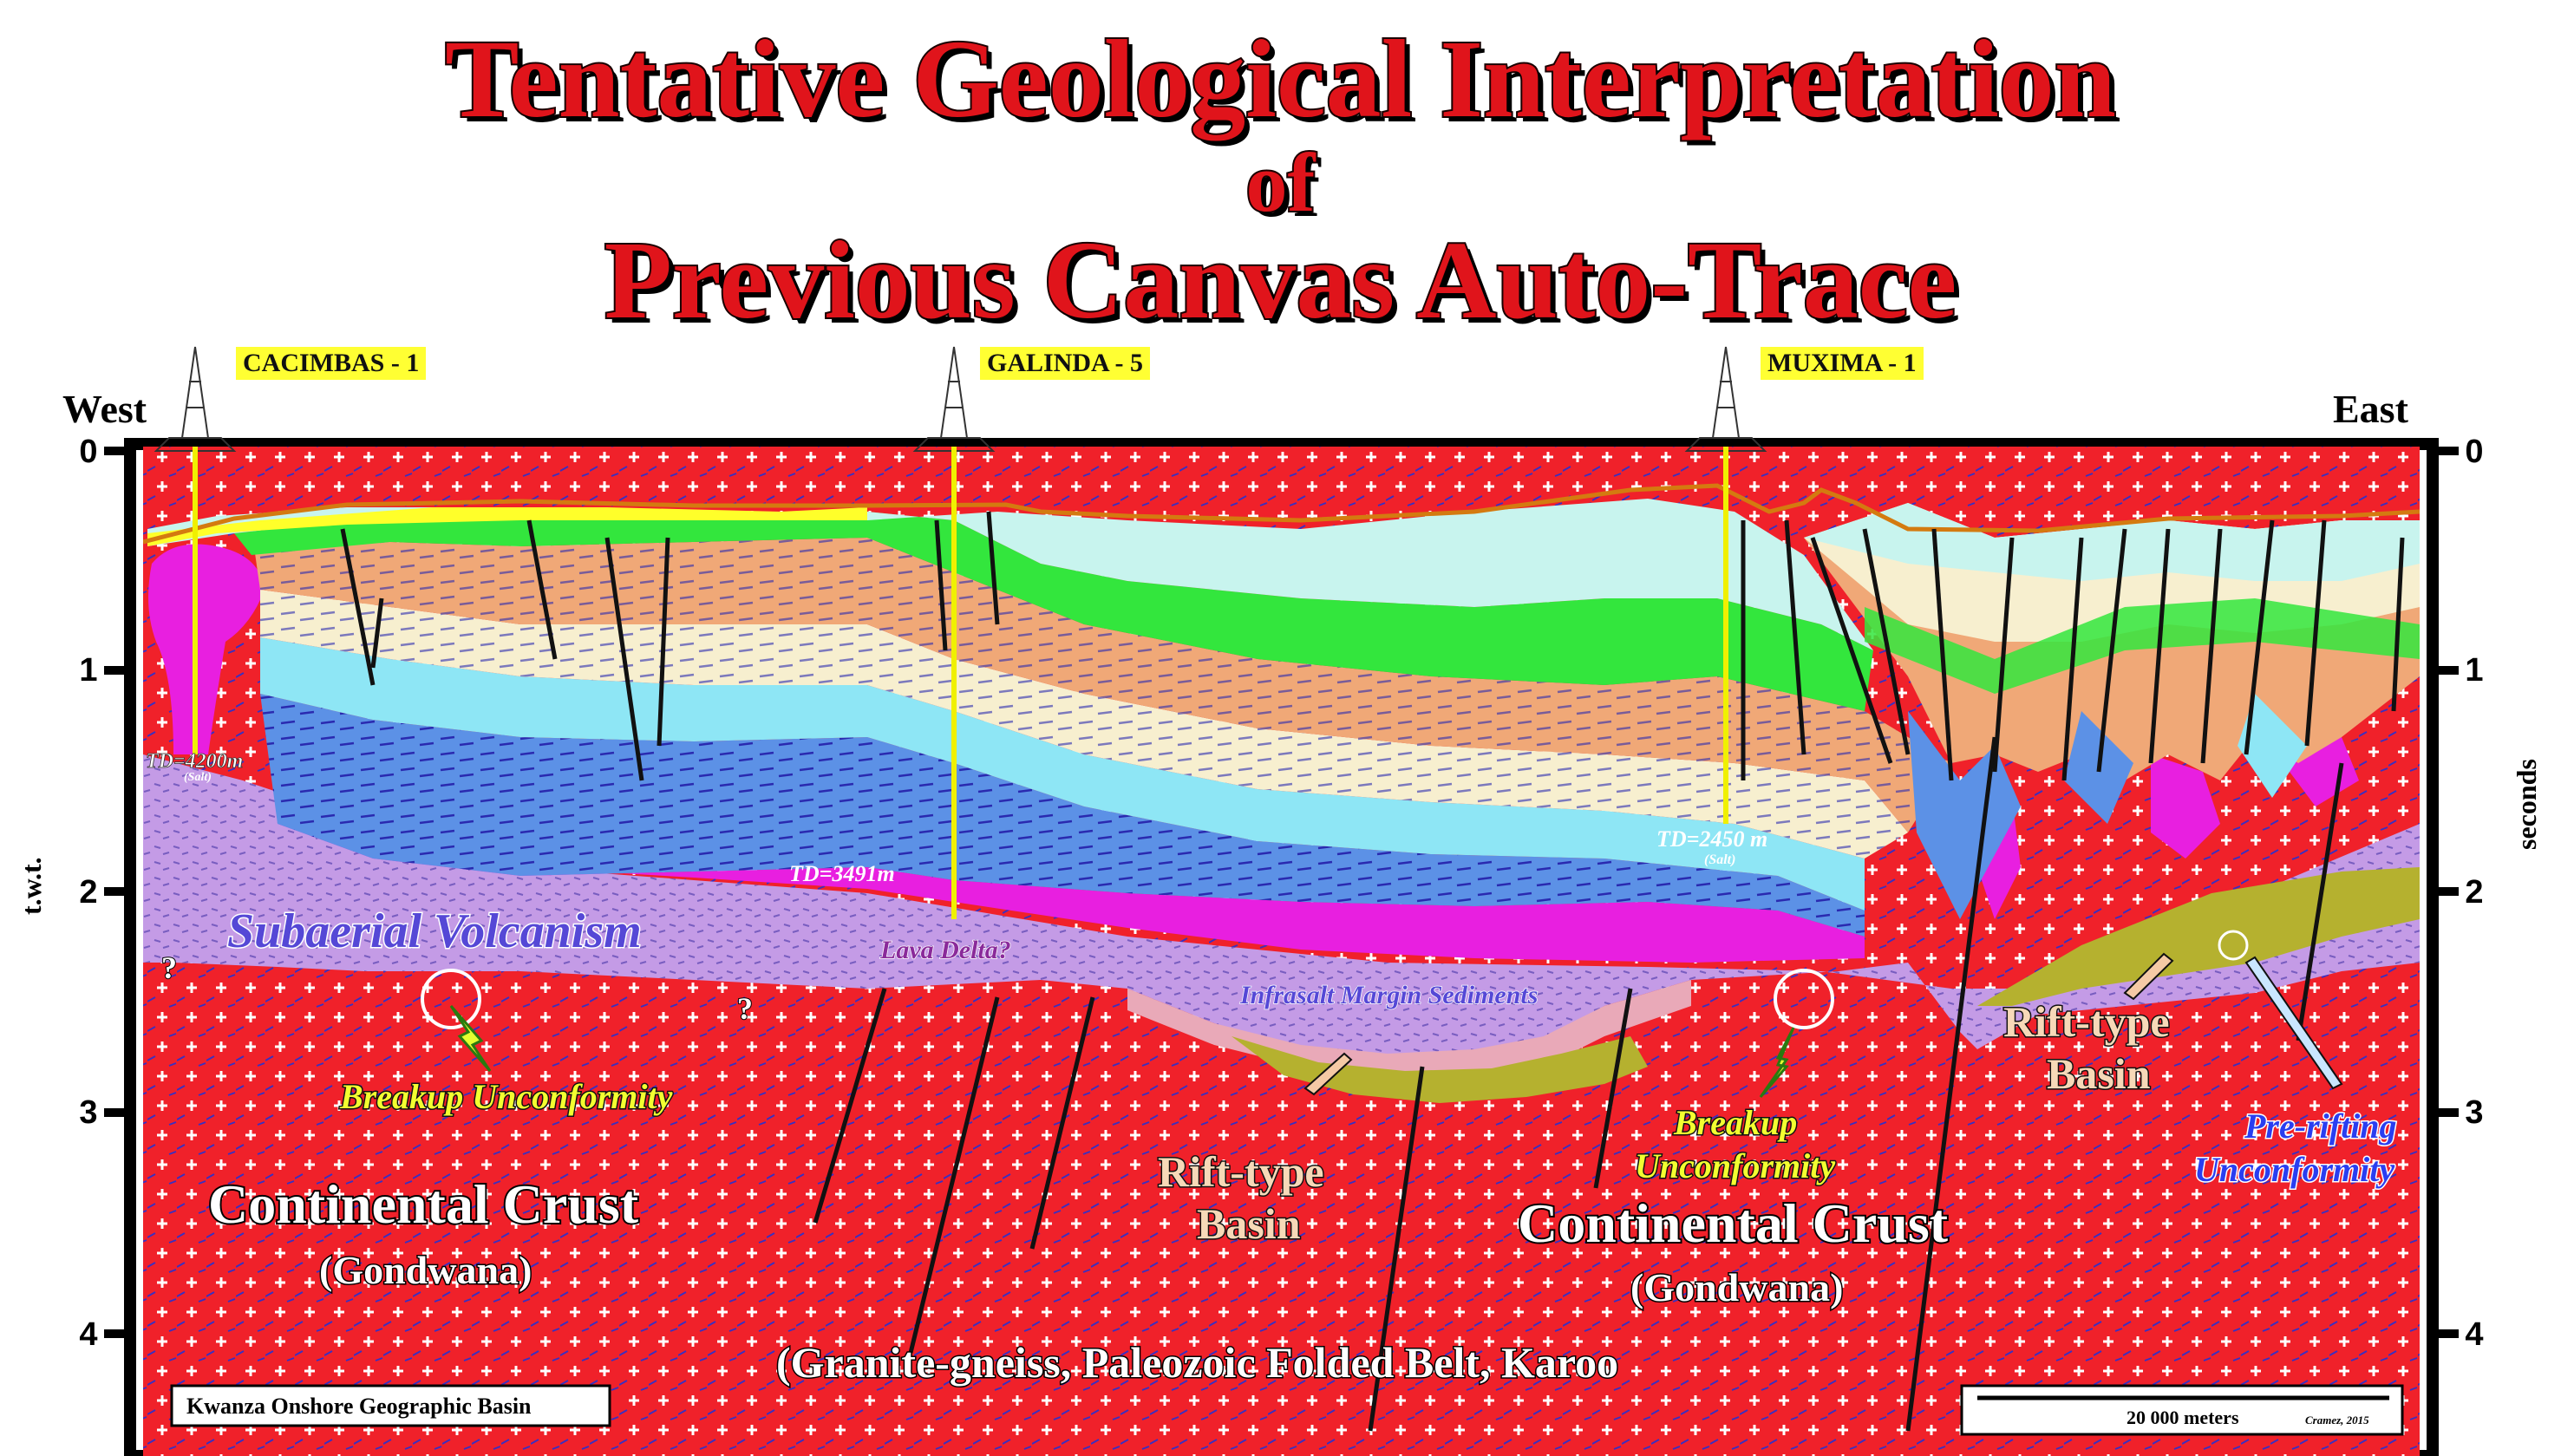  I want to click on rift-basin-central-line2: Basin, so click(1249, 1223).